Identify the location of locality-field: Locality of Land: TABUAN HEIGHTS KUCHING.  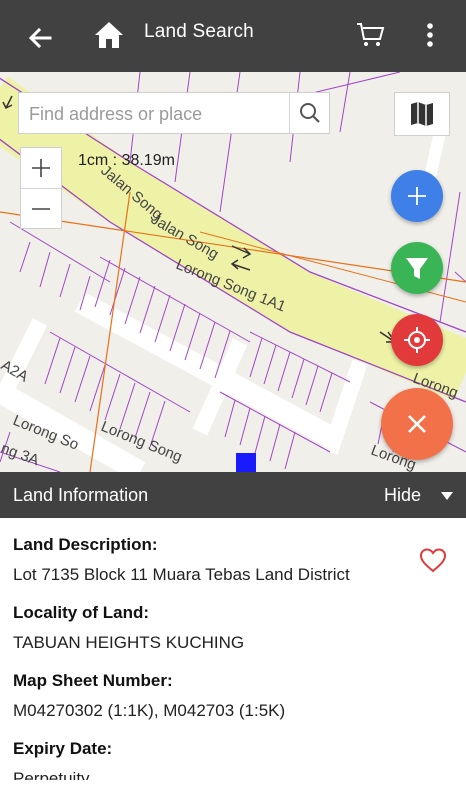
(128, 628).